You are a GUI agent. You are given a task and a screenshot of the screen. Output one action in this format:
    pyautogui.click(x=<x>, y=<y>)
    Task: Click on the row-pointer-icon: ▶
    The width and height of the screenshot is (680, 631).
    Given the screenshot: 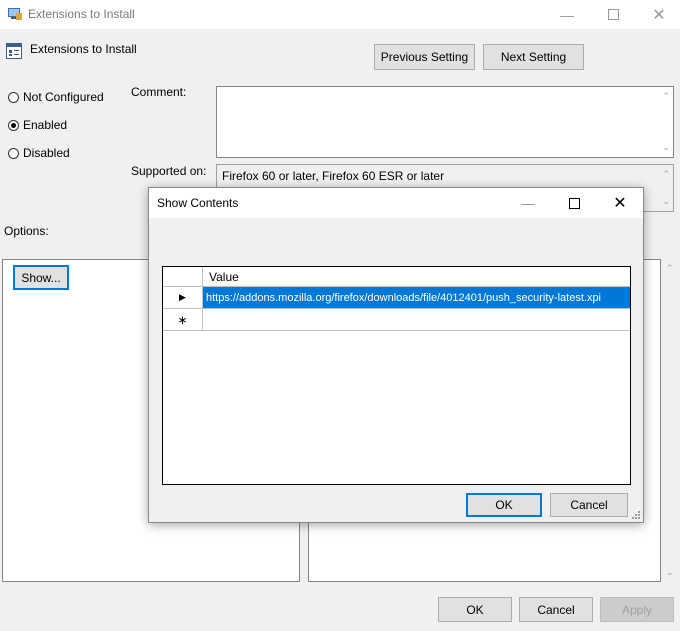 What is the action you would take?
    pyautogui.click(x=182, y=297)
    